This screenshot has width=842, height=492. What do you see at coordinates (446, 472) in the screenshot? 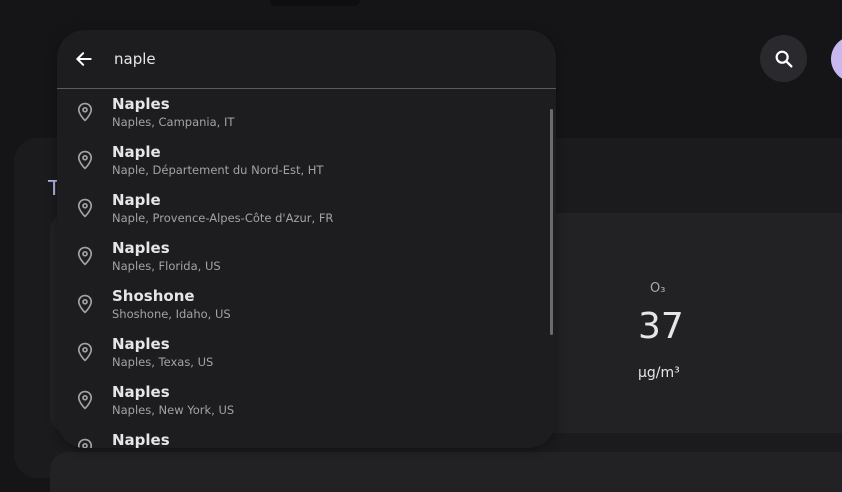
I see `next-card` at bounding box center [446, 472].